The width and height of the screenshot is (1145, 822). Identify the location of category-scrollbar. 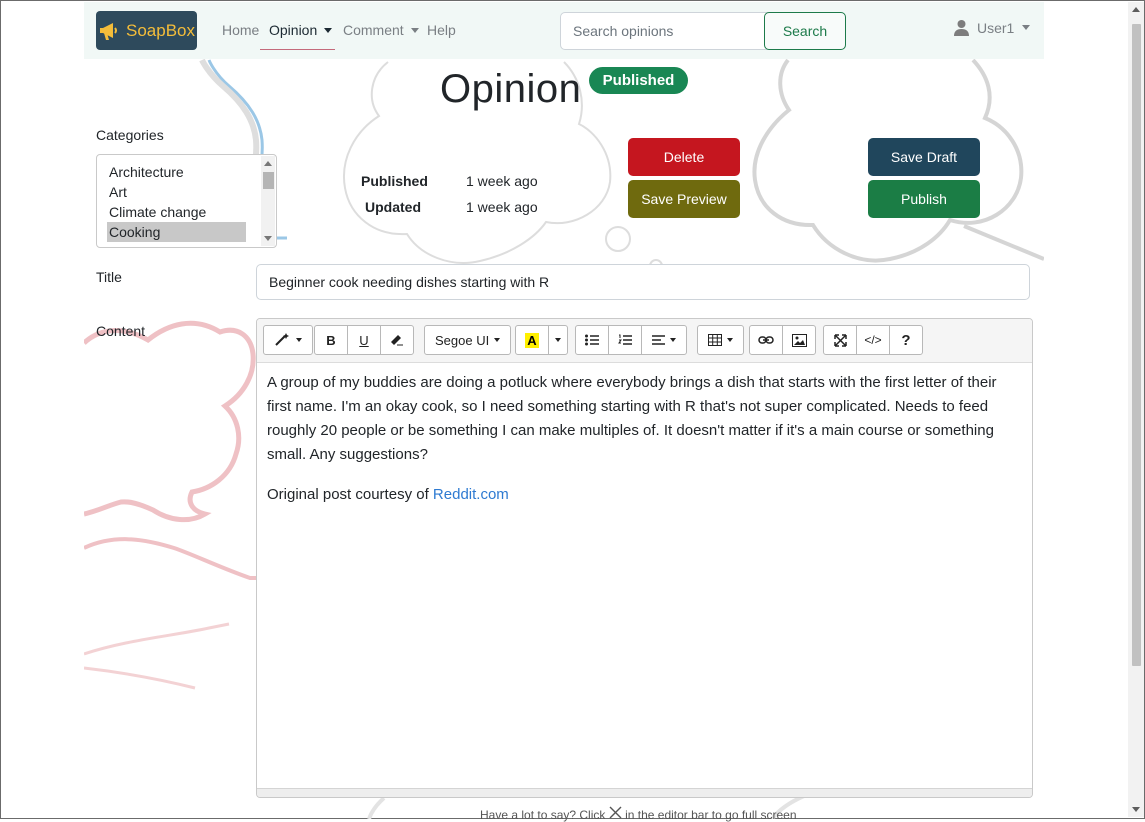
(268, 201).